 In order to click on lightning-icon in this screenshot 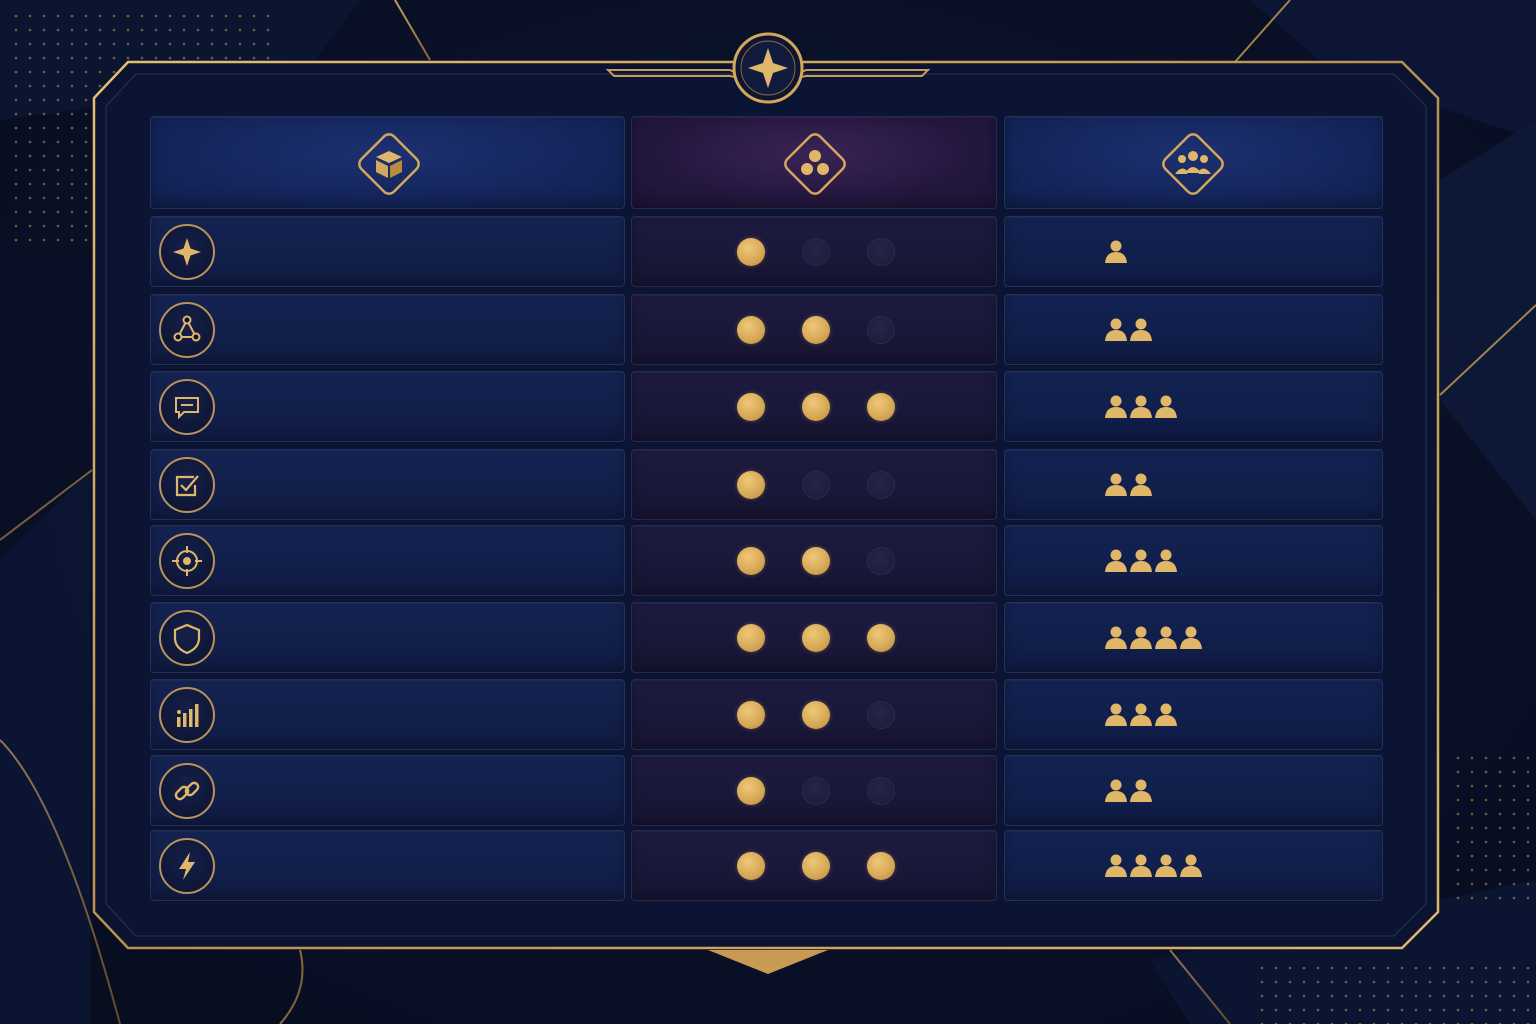, I will do `click(187, 865)`.